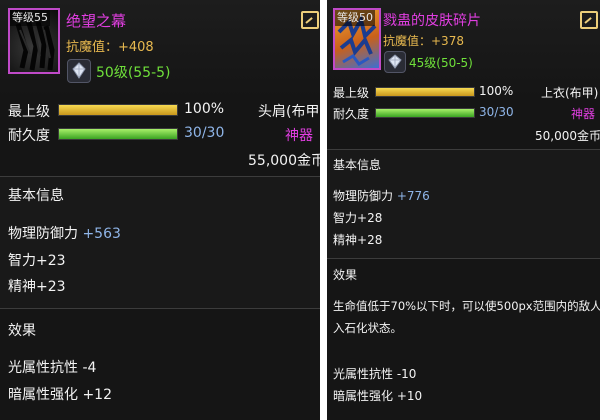 Image resolution: width=600 pixels, height=420 pixels. What do you see at coordinates (52, 368) in the screenshot?
I see `effect-light-resist: 光属性抗性 -4` at bounding box center [52, 368].